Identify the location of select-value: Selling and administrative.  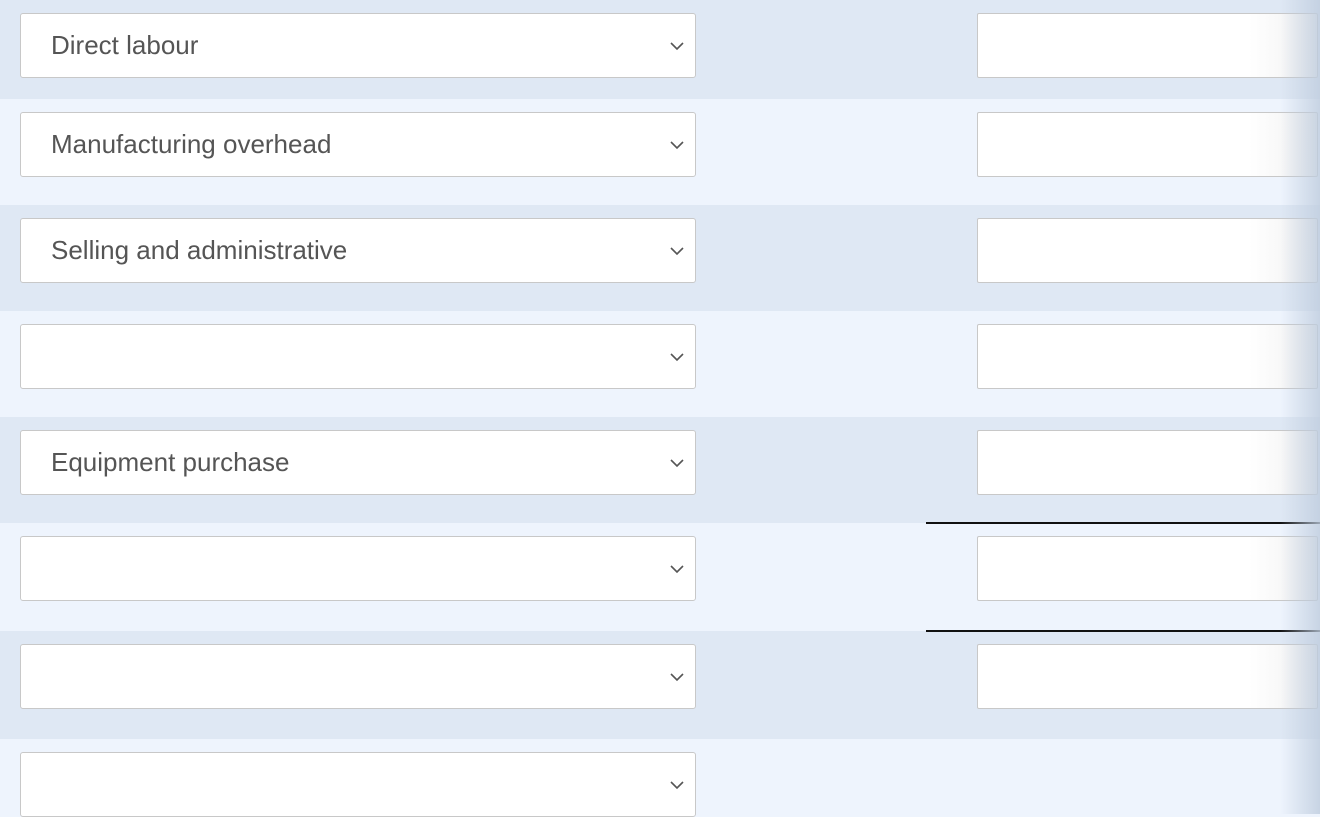
(199, 250).